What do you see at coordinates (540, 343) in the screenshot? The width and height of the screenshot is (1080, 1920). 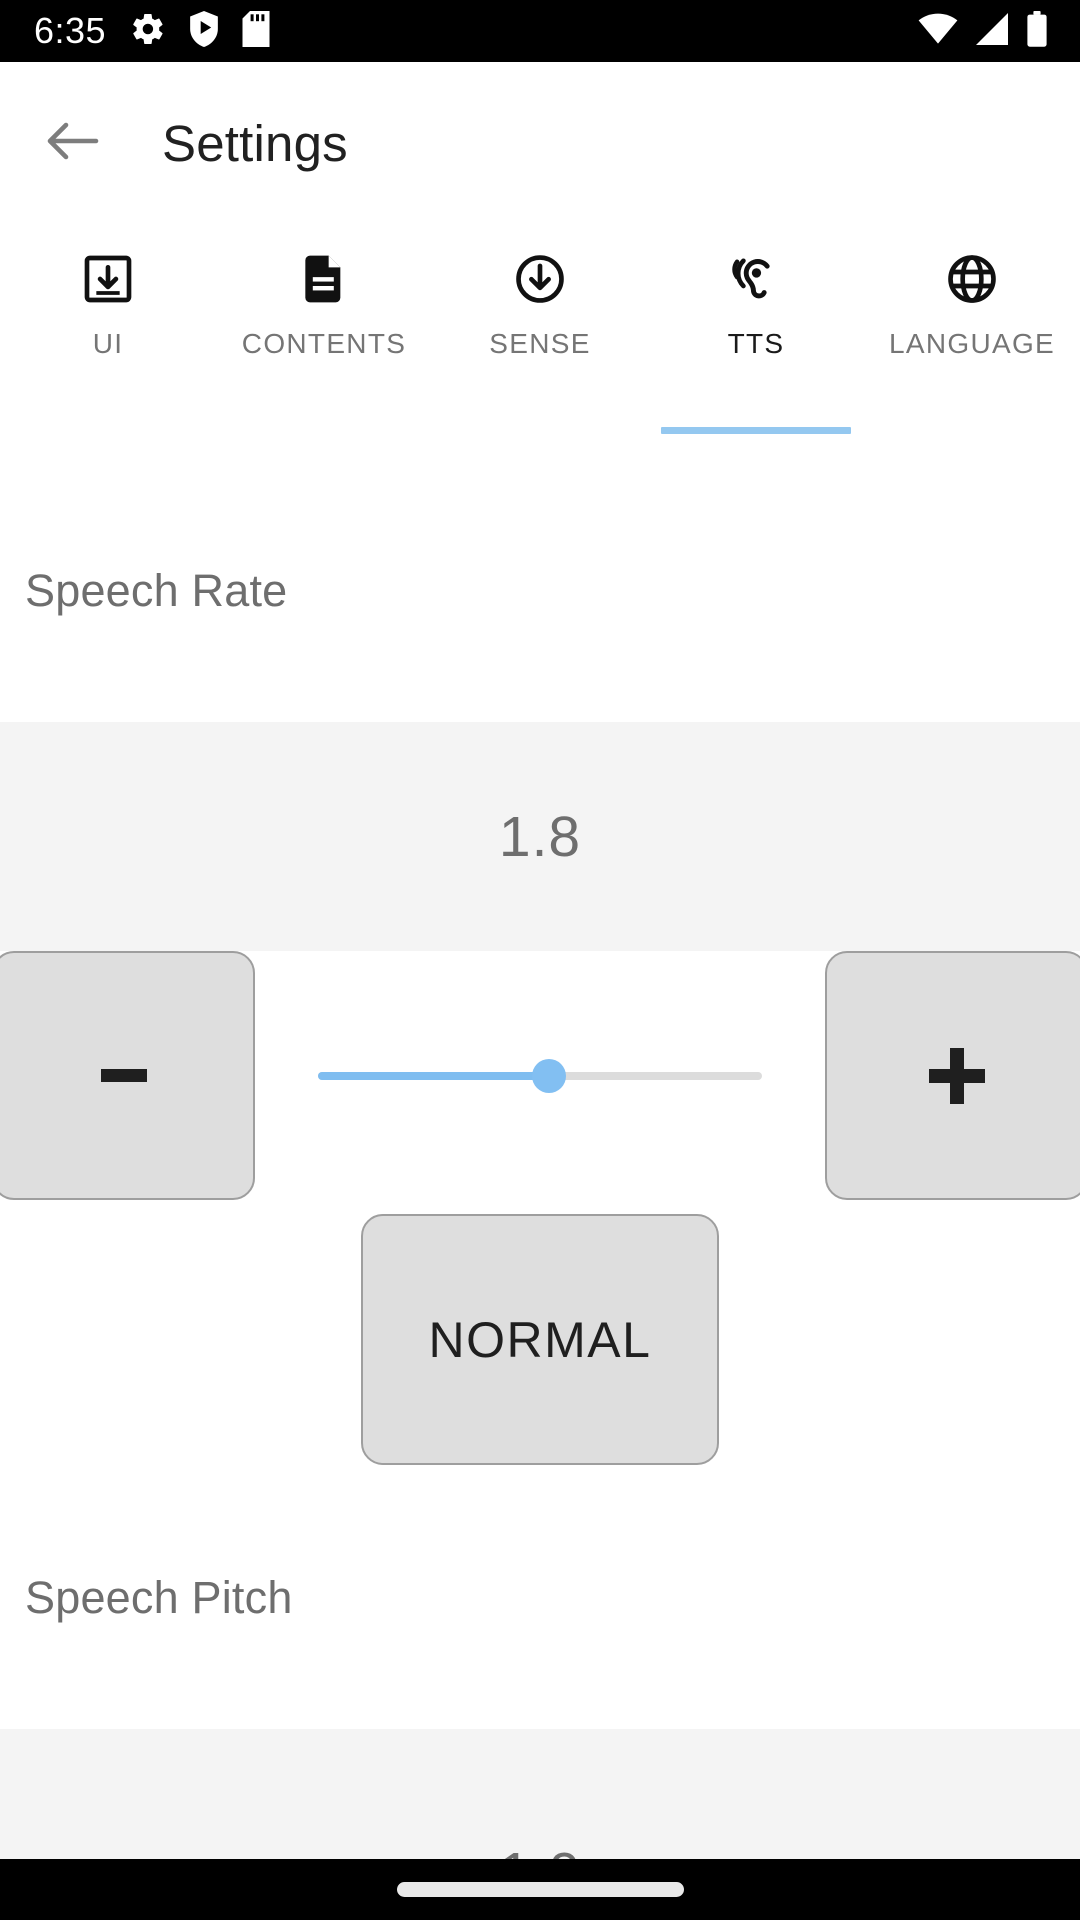 I see `tab-label: SENSE` at bounding box center [540, 343].